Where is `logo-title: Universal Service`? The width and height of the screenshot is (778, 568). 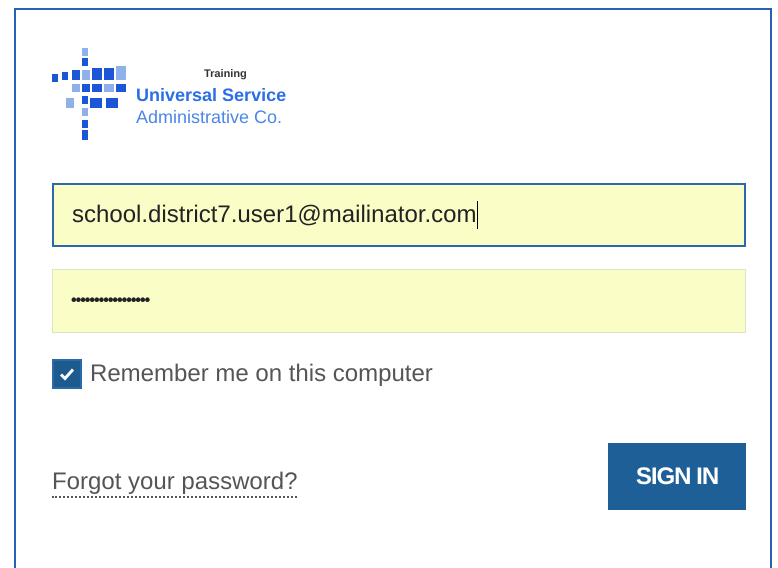 logo-title: Universal Service is located at coordinates (211, 95).